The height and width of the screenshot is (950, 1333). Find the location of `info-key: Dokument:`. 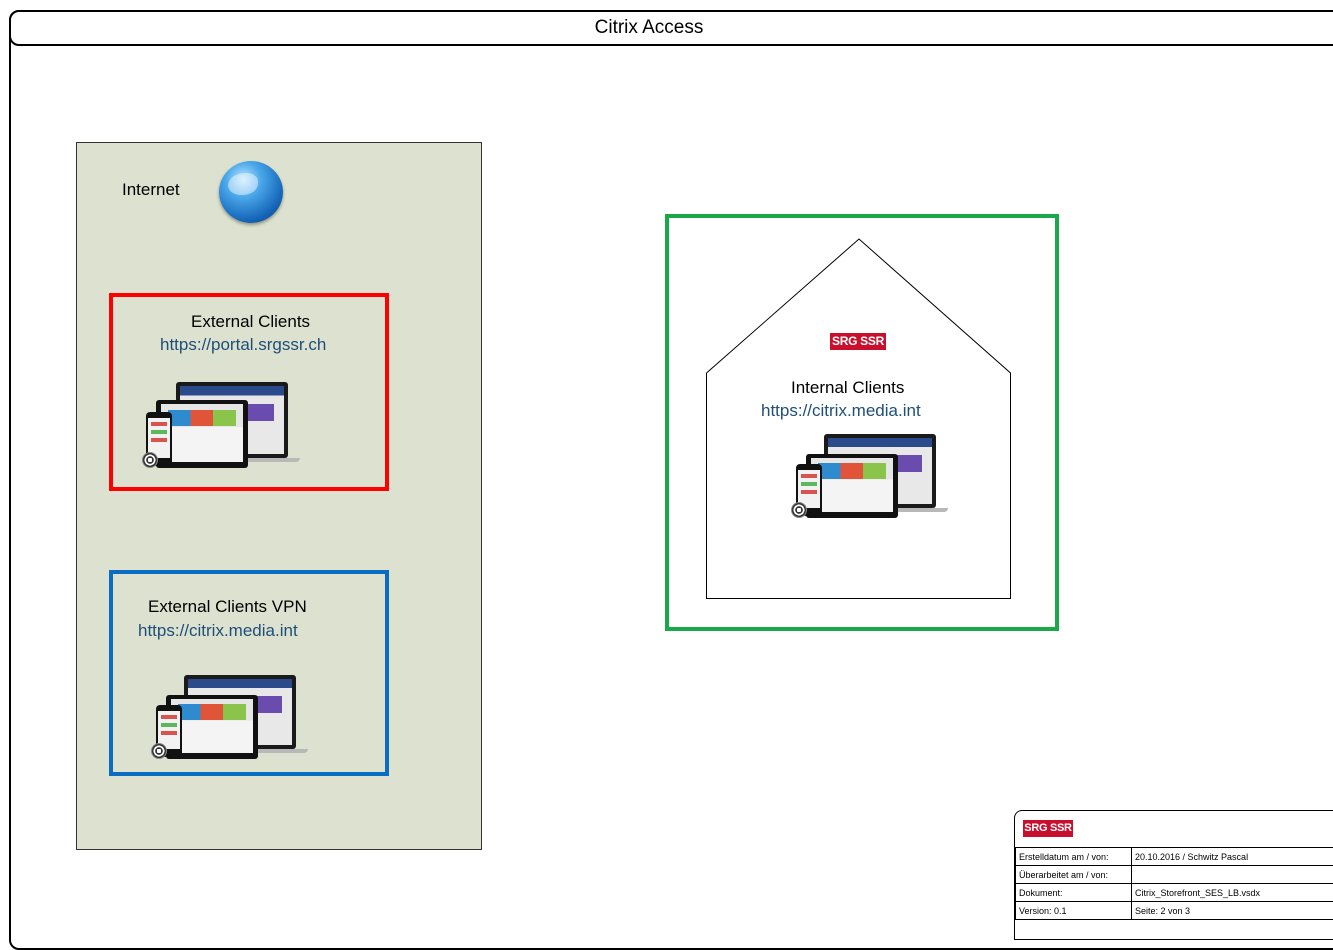

info-key: Dokument: is located at coordinates (1074, 893).